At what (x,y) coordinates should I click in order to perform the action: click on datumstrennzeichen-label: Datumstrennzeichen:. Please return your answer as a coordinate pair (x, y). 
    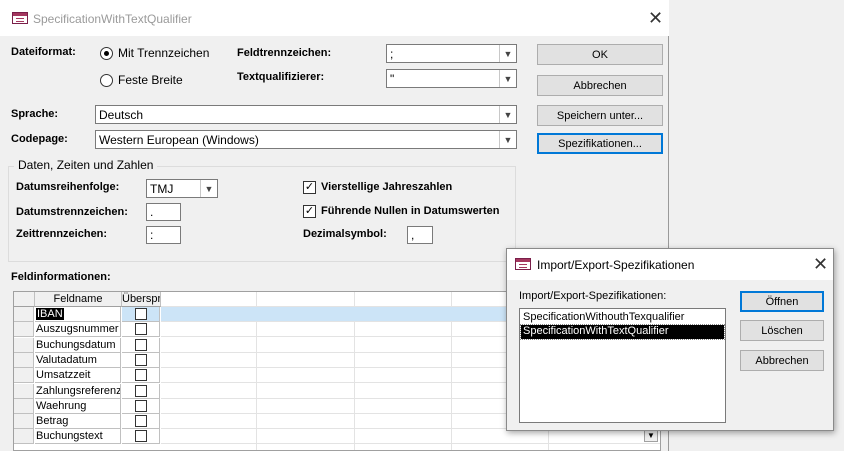
    Looking at the image, I should click on (72, 212).